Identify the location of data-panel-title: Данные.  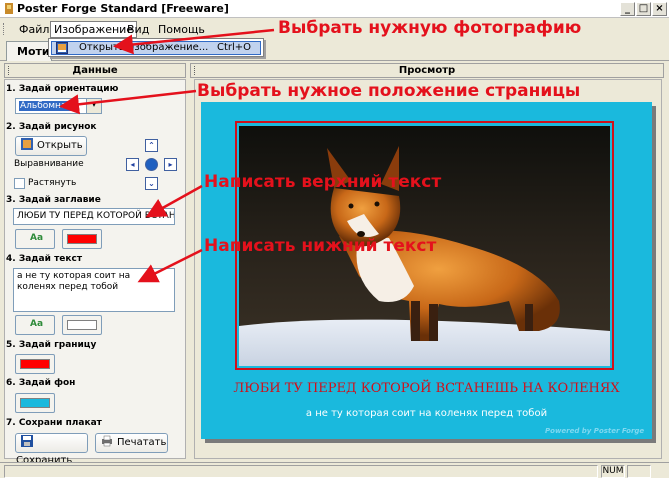
(95, 70).